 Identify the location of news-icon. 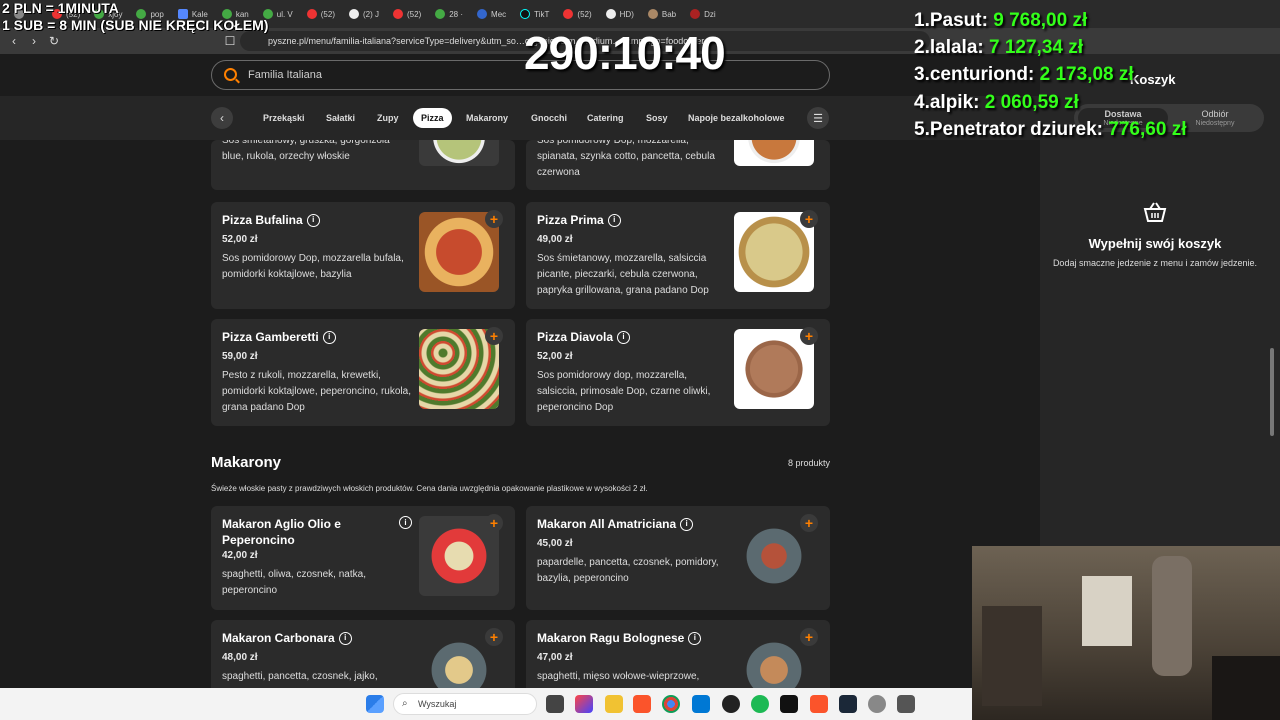
(695, 14).